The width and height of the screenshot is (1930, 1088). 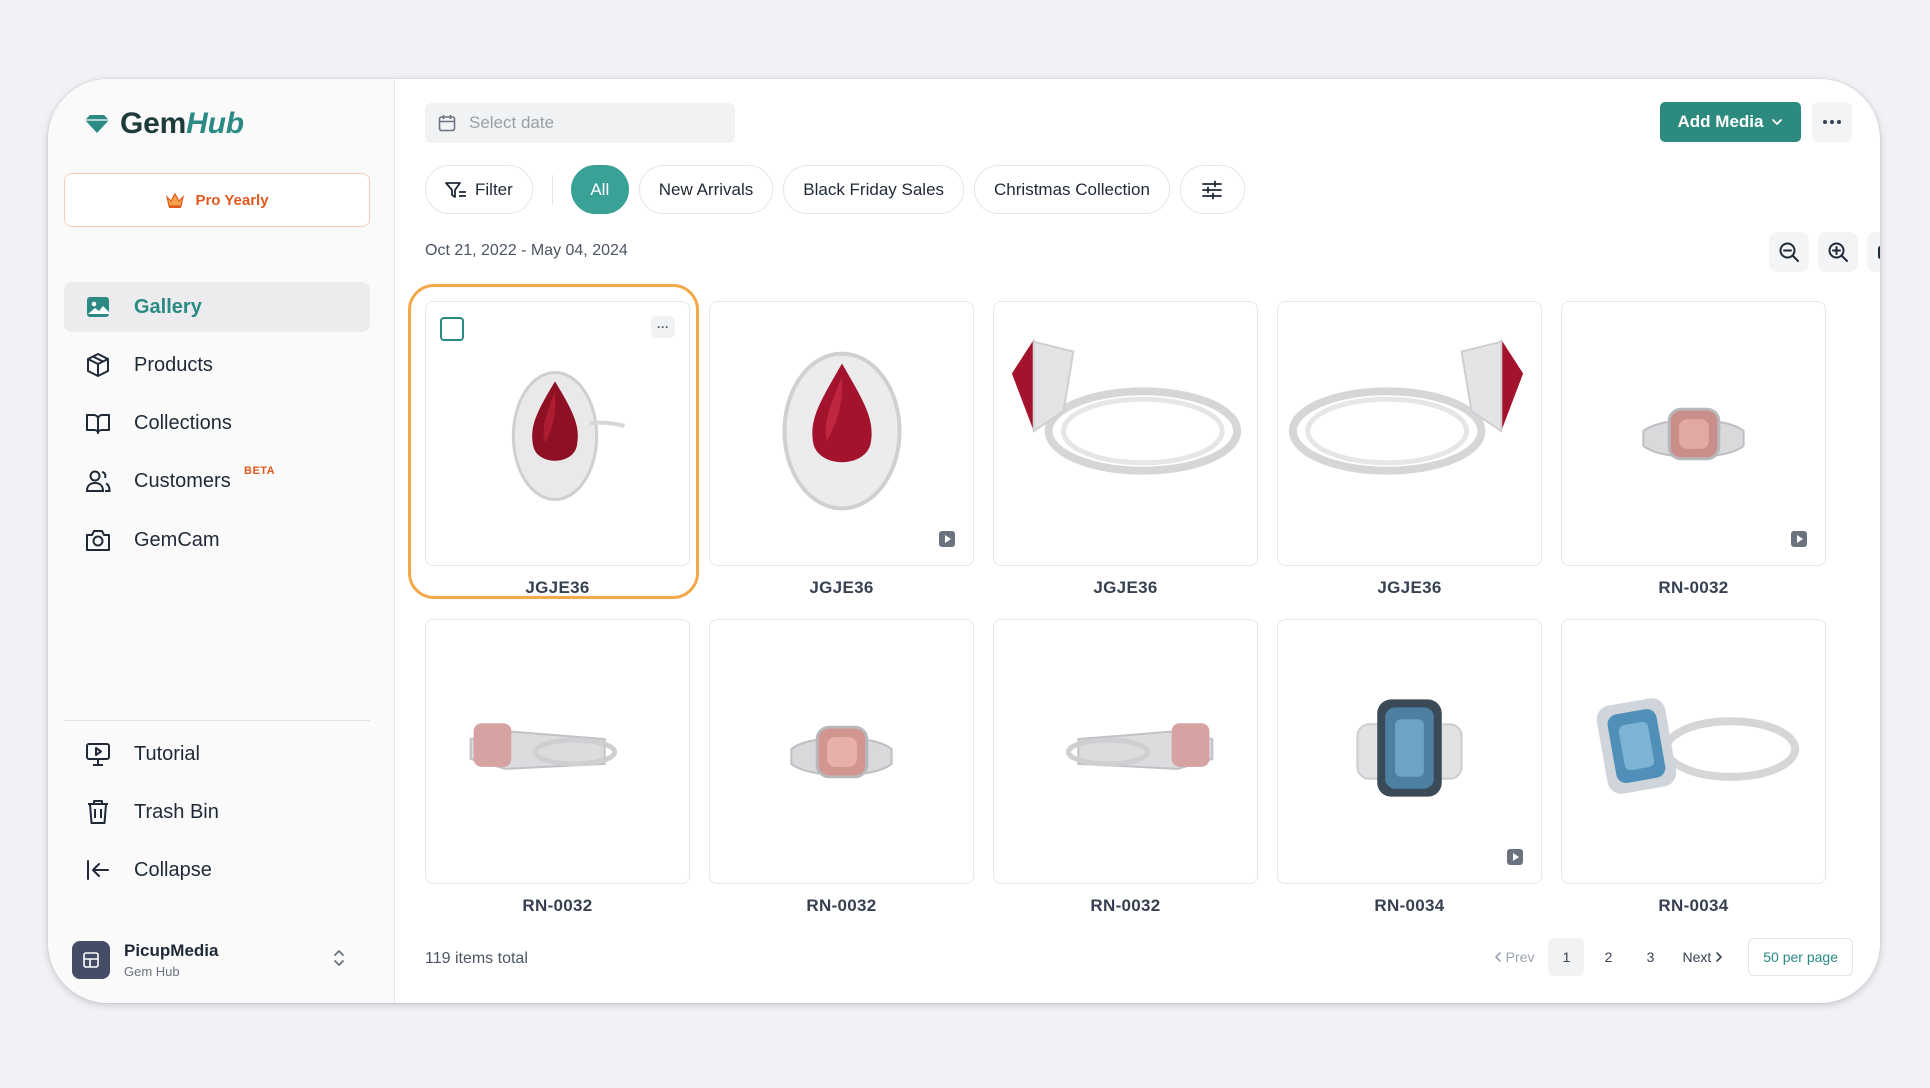 What do you see at coordinates (98, 424) in the screenshot?
I see `book-icon` at bounding box center [98, 424].